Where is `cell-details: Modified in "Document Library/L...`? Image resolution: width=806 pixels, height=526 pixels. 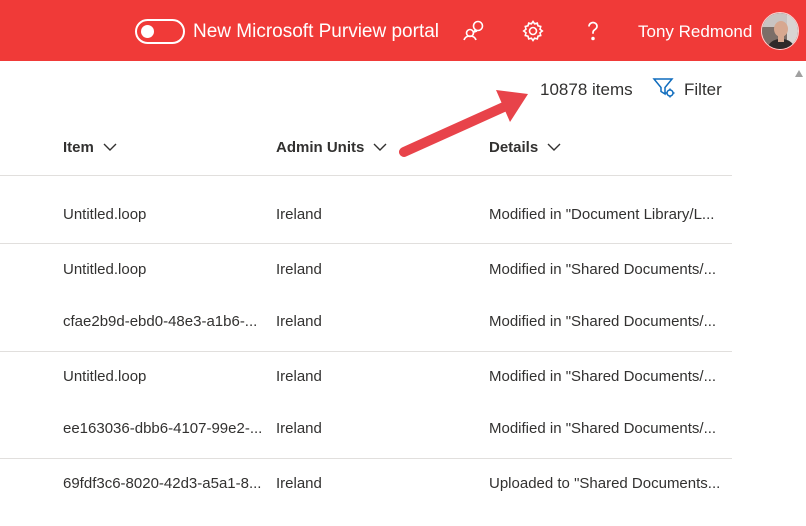
cell-details: Modified in "Document Library/L... is located at coordinates (602, 214).